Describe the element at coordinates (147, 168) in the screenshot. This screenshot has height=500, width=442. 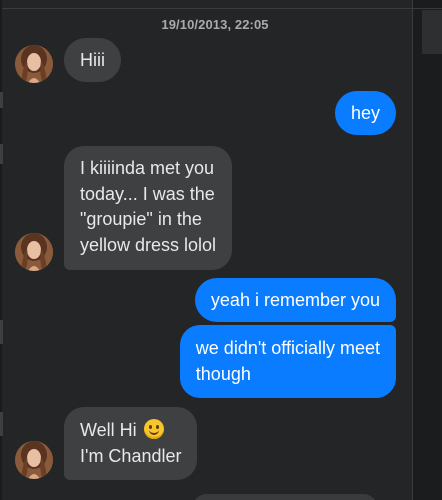
I see `message-text-line: I kiiiinda met you` at that location.